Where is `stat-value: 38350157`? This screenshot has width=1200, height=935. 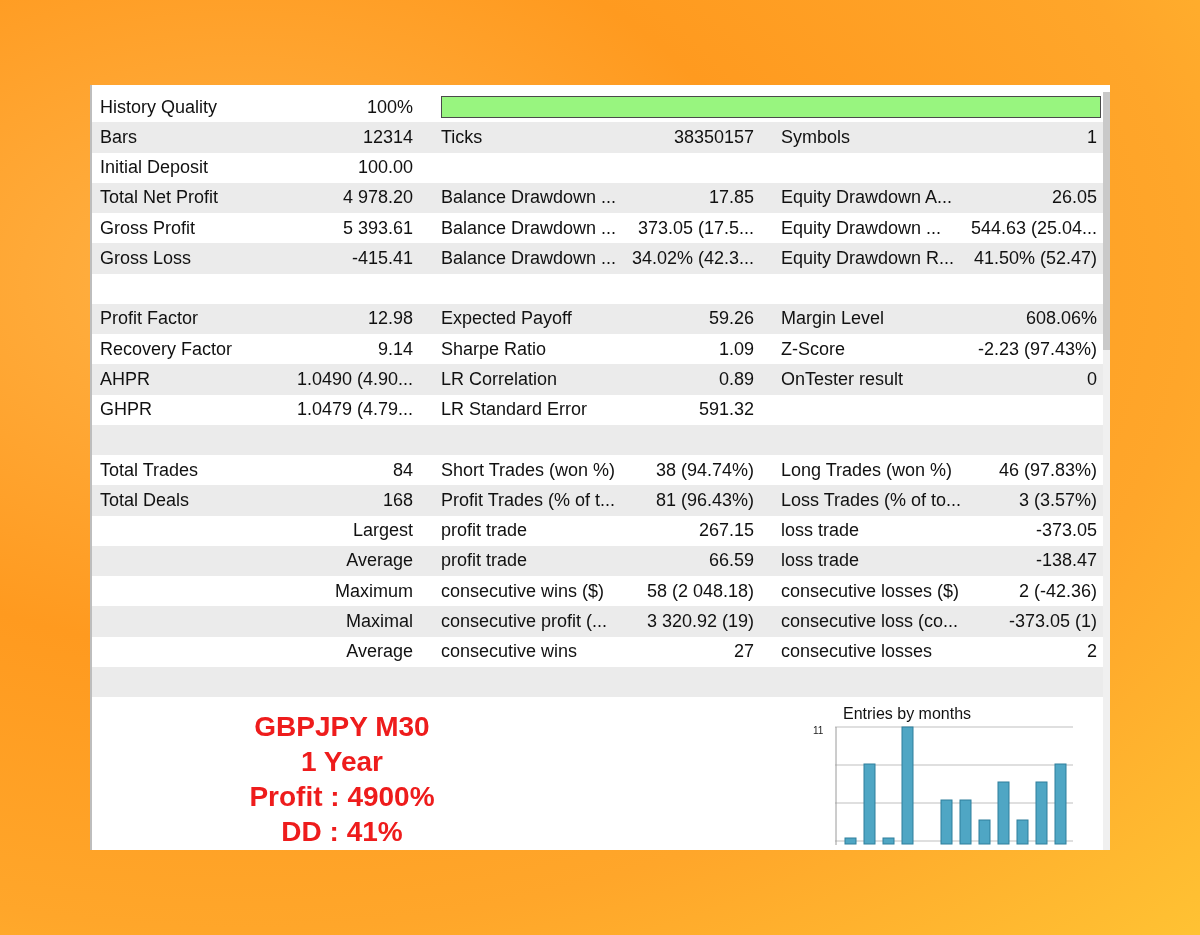
stat-value: 38350157 is located at coordinates (713, 137).